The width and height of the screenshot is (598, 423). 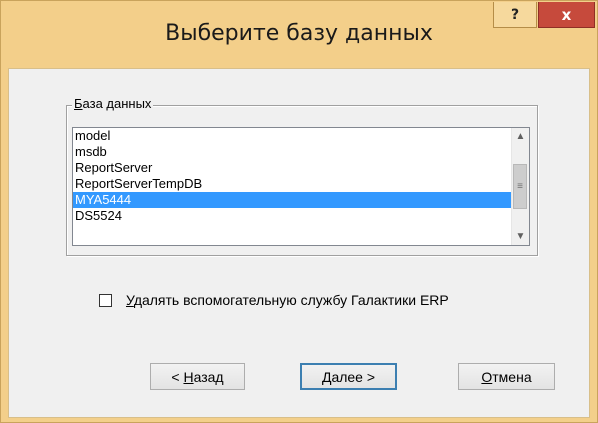 I want to click on close-icon: x, so click(x=566, y=14).